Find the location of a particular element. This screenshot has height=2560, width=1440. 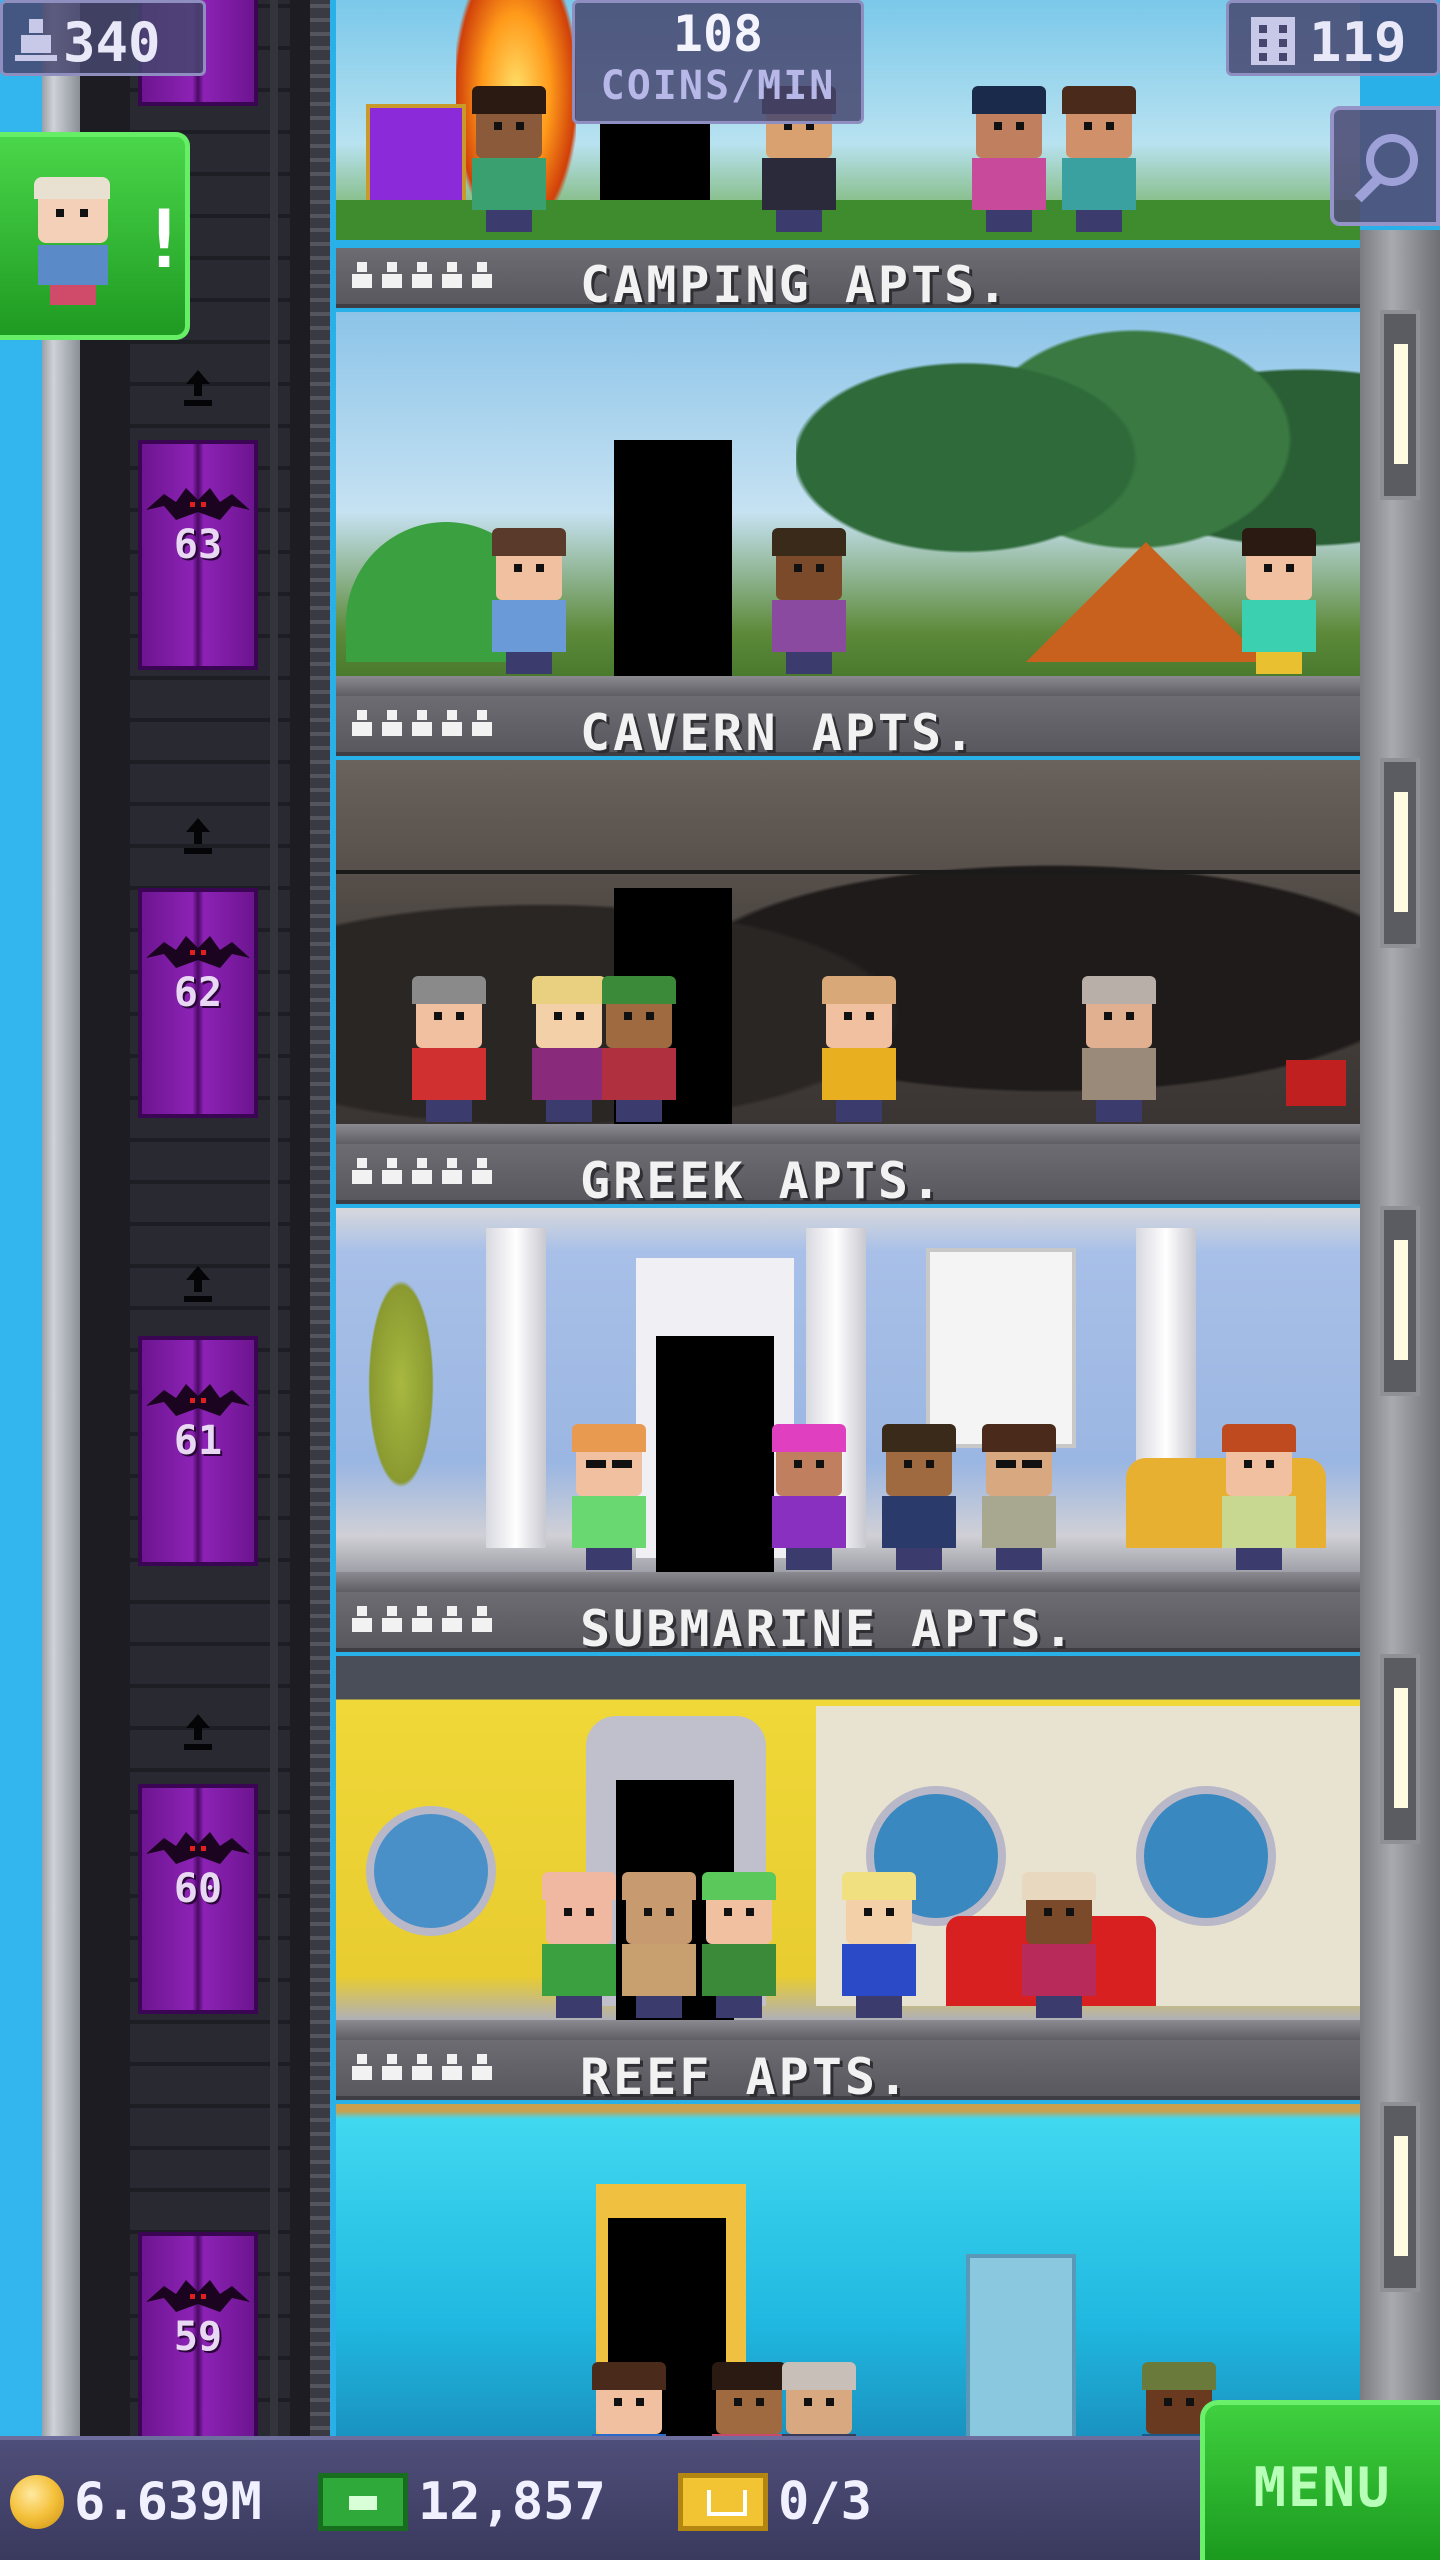

floor-reef: REEF APTS. is located at coordinates (848, 2238).